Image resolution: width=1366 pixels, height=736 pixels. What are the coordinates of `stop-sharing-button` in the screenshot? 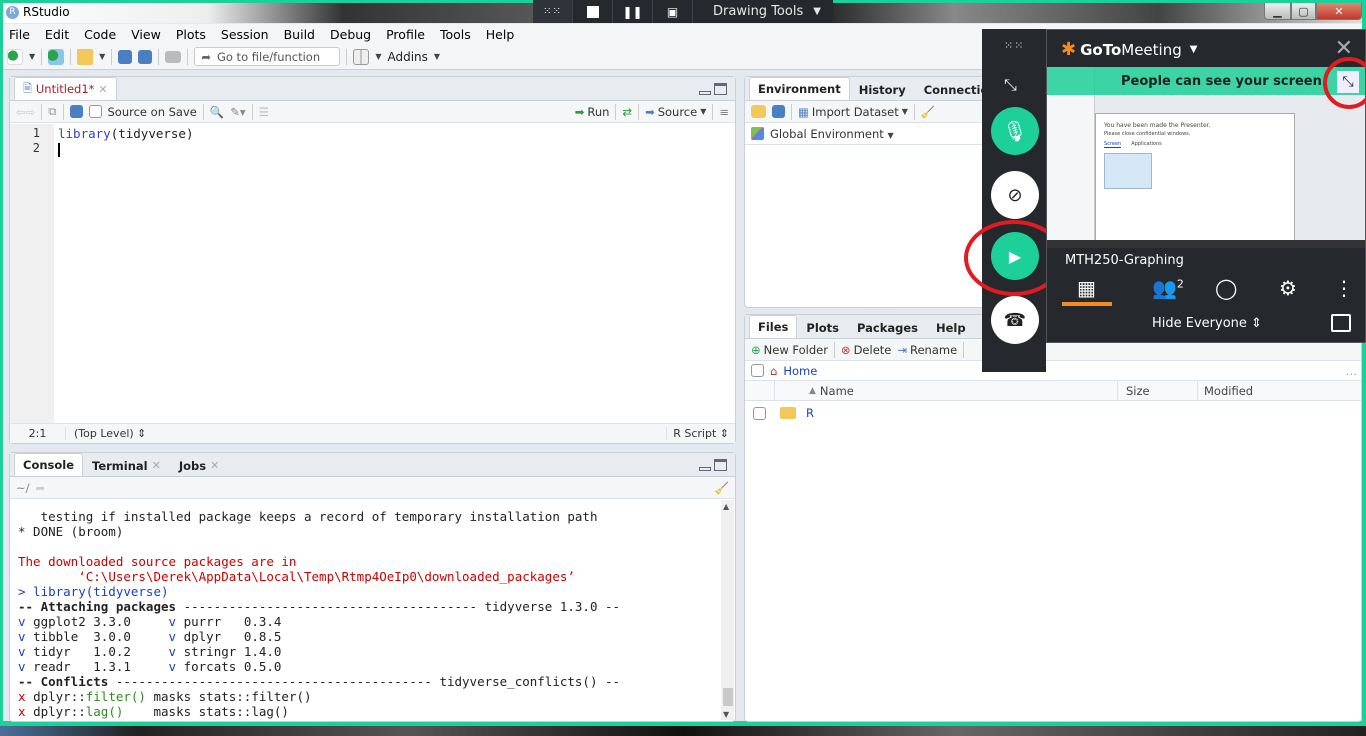 It's located at (593, 11).